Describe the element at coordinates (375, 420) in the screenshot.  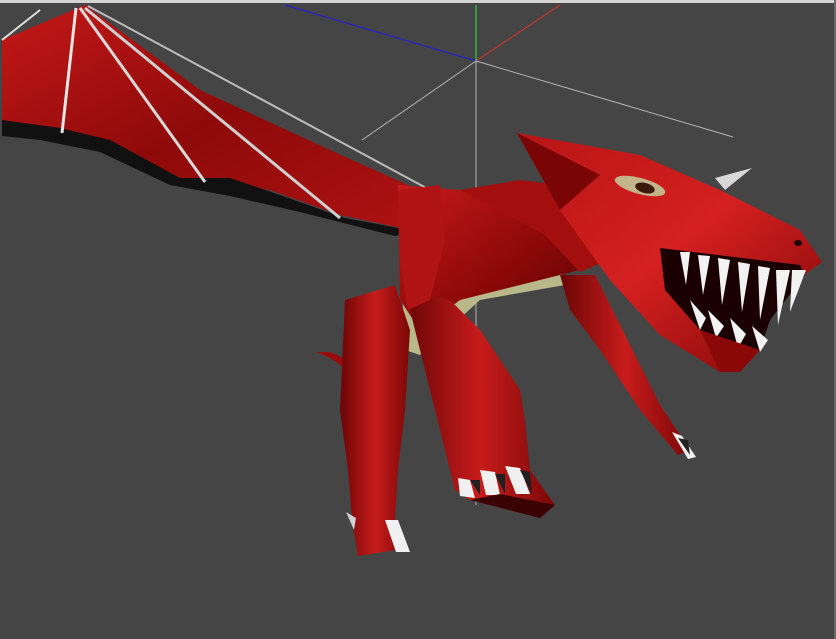
I see `dragon-back-leg` at that location.